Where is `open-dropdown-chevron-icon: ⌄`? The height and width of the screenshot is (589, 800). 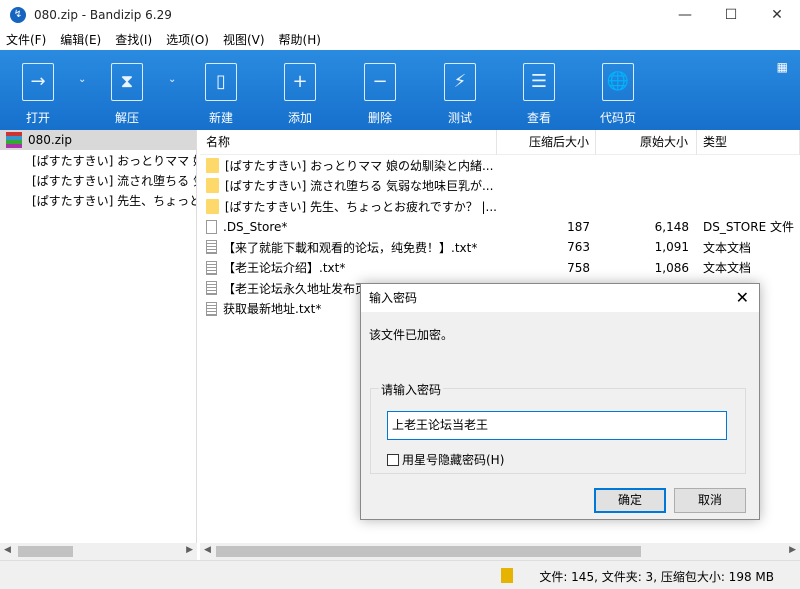
open-dropdown-chevron-icon: ⌄ is located at coordinates (82, 79).